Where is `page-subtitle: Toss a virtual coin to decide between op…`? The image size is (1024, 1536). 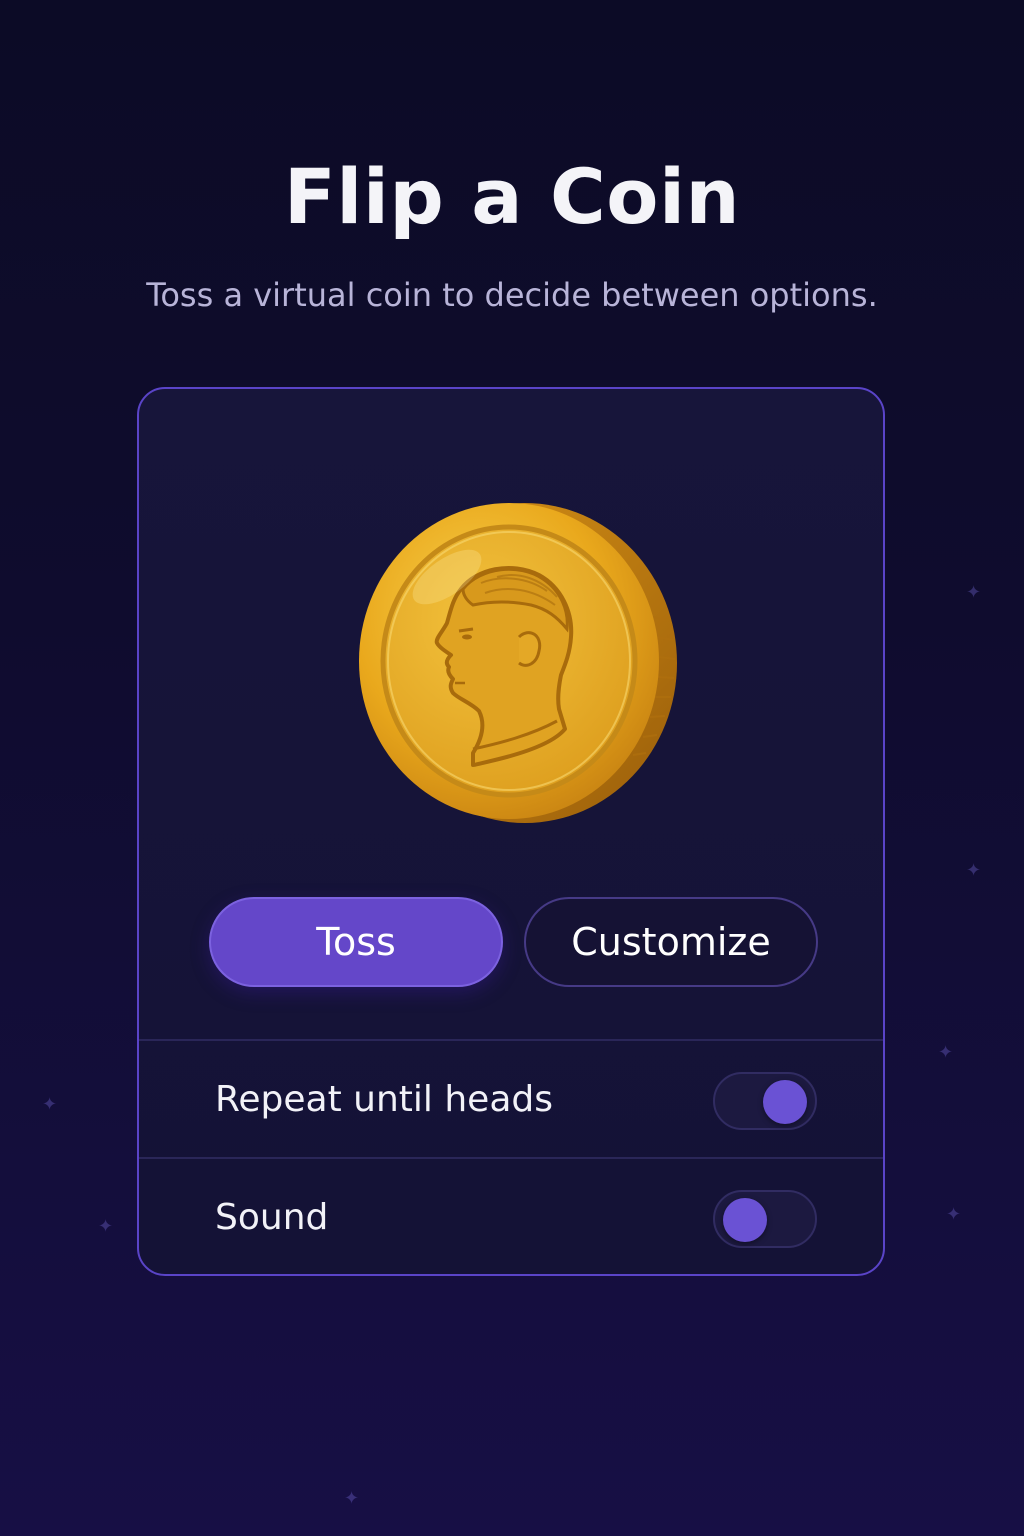
page-subtitle: Toss a virtual coin to decide between op… is located at coordinates (512, 295).